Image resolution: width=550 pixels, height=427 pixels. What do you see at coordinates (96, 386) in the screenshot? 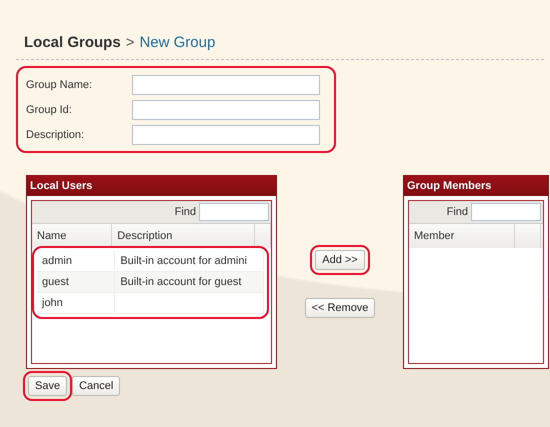
I see `action-button: Cancel` at bounding box center [96, 386].